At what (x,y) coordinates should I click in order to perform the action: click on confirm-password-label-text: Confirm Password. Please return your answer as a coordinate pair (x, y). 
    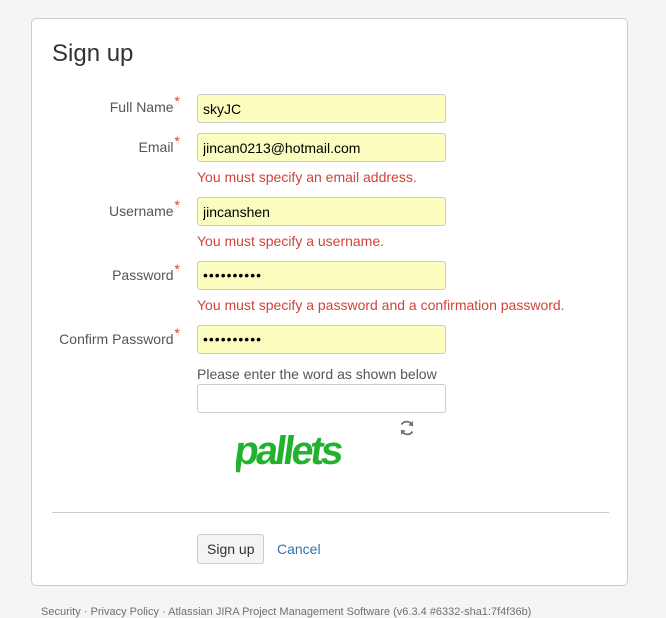
    Looking at the image, I should click on (116, 339).